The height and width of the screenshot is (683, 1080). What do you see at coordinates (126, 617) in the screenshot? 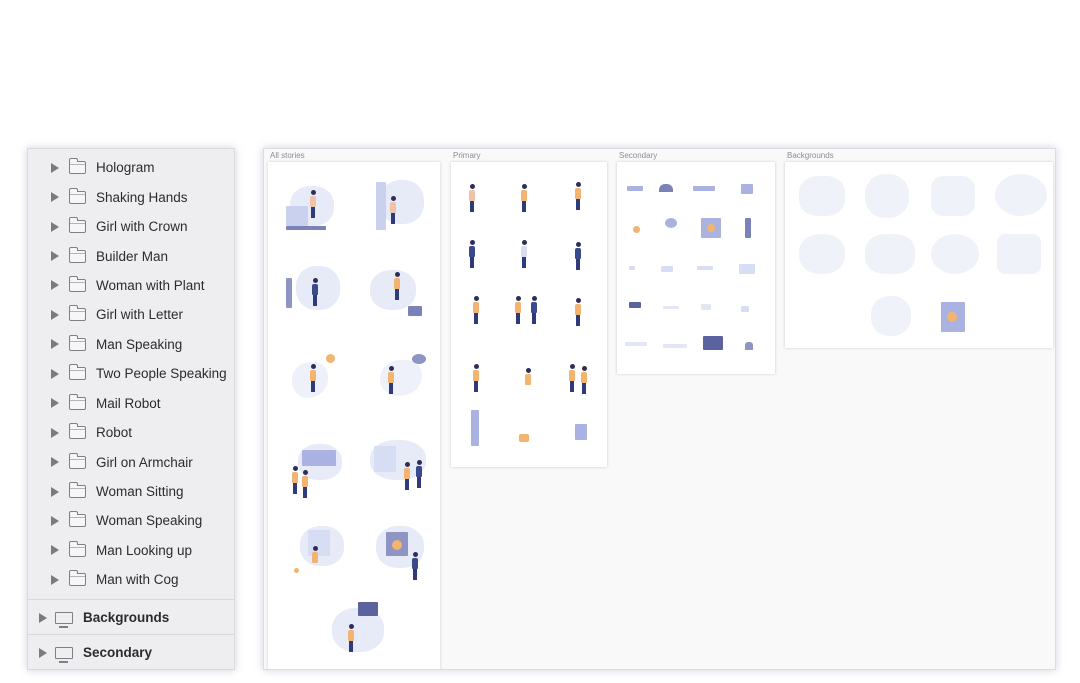
I see `group-label: Backgrounds` at bounding box center [126, 617].